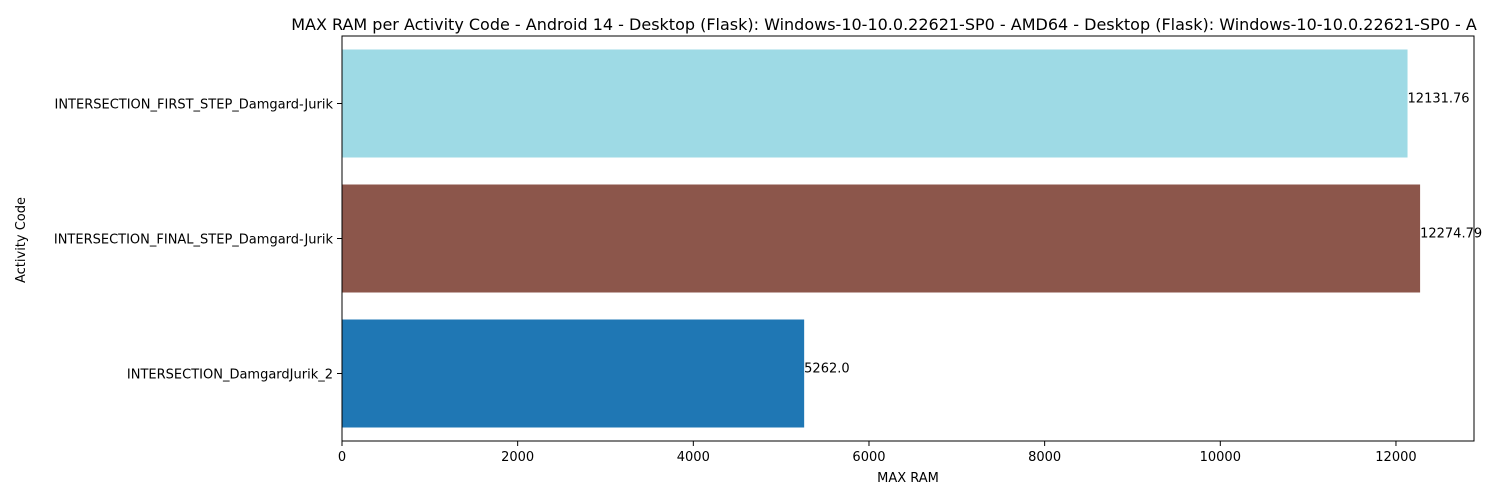 Image resolution: width=1500 pixels, height=500 pixels. I want to click on y-axis-label: Activity Code, so click(21, 240).